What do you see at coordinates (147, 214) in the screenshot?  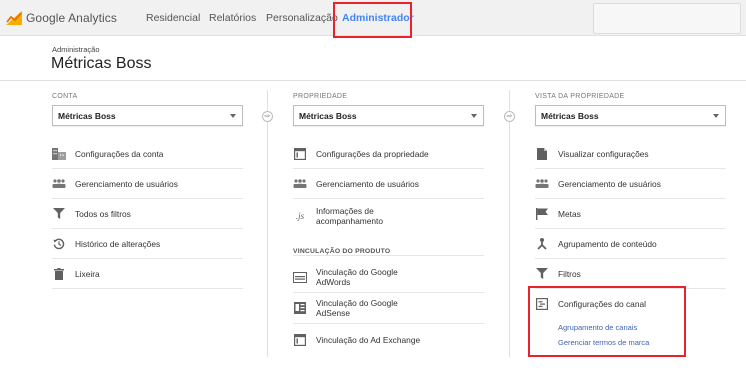 I see `all-filters-item: Todos os filtros` at bounding box center [147, 214].